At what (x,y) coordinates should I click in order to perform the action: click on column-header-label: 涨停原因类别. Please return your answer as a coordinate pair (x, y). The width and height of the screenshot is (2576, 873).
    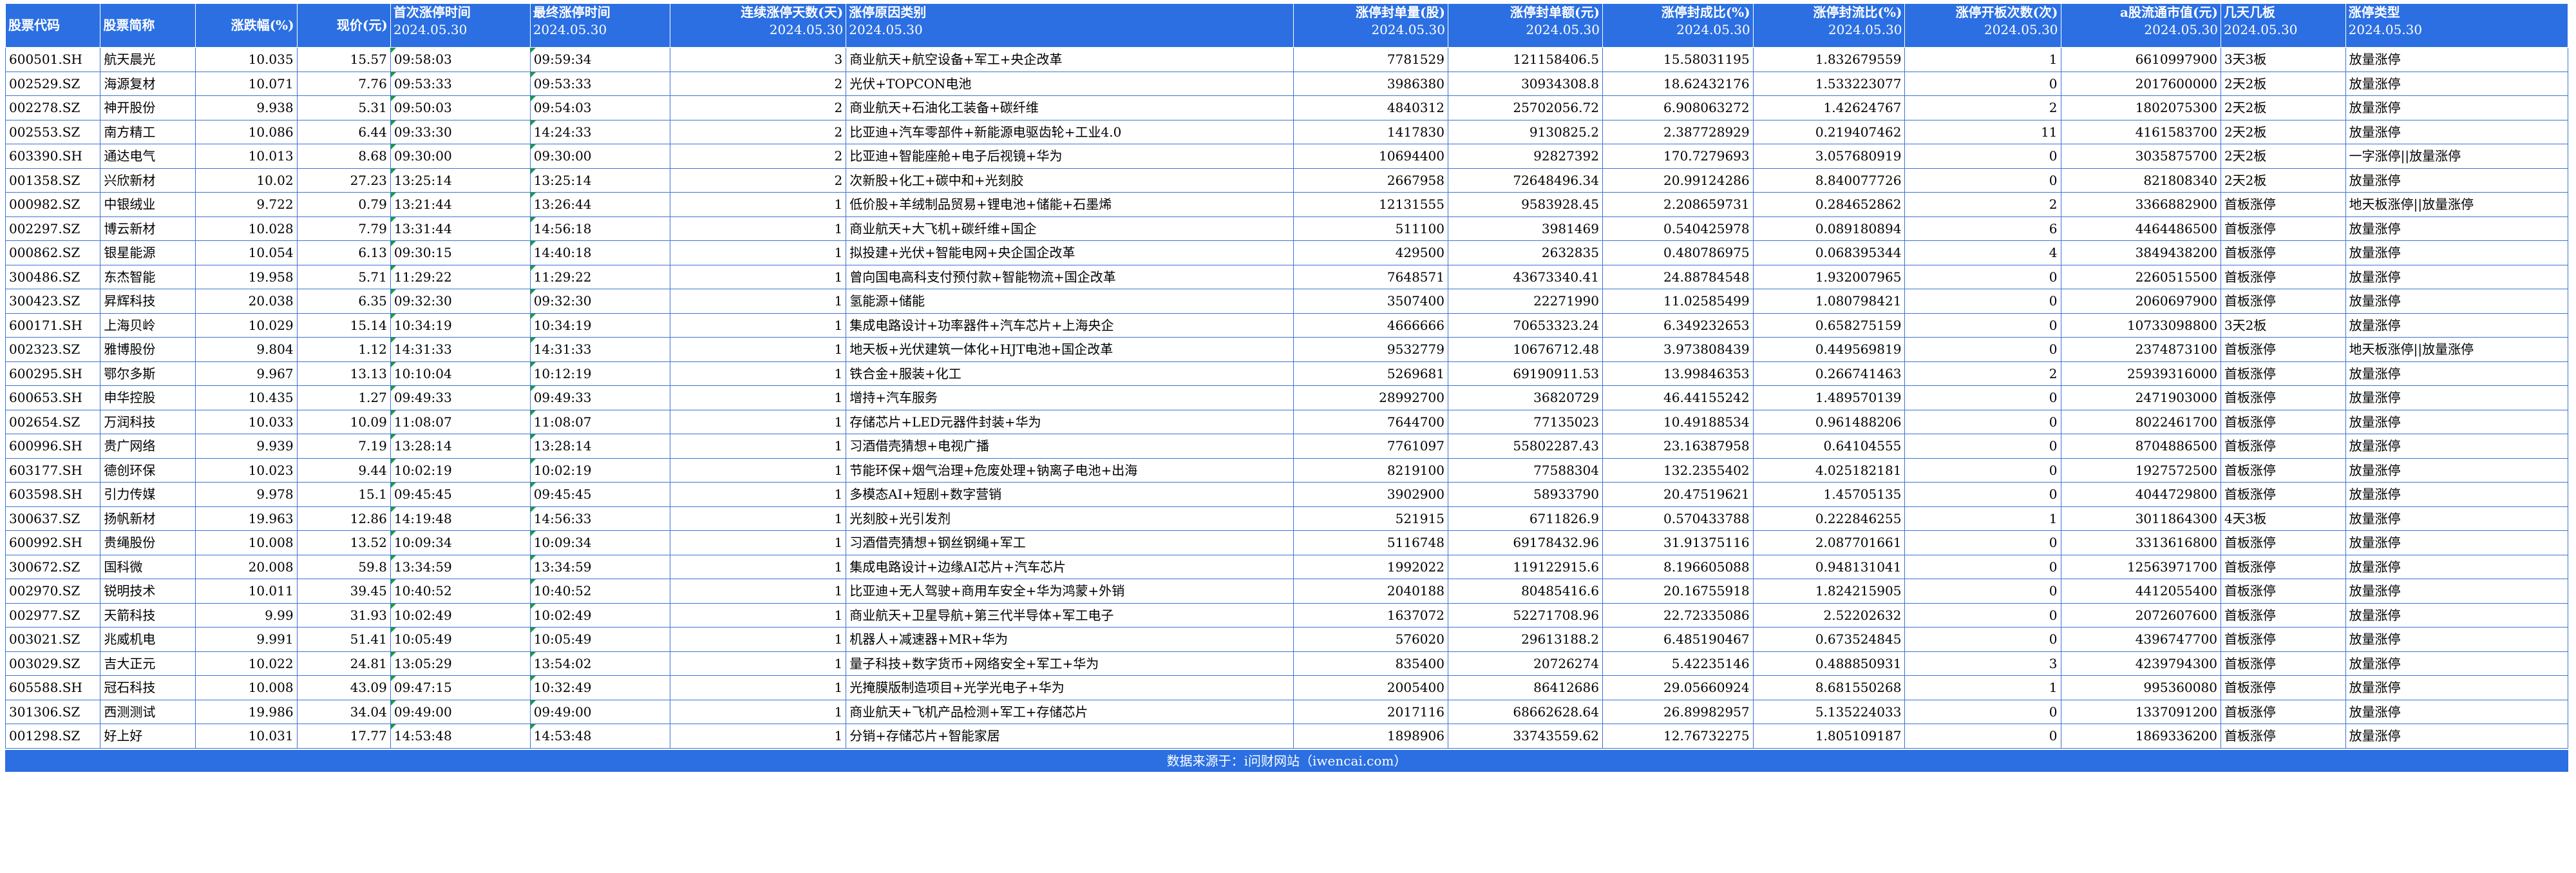
    Looking at the image, I should click on (888, 13).